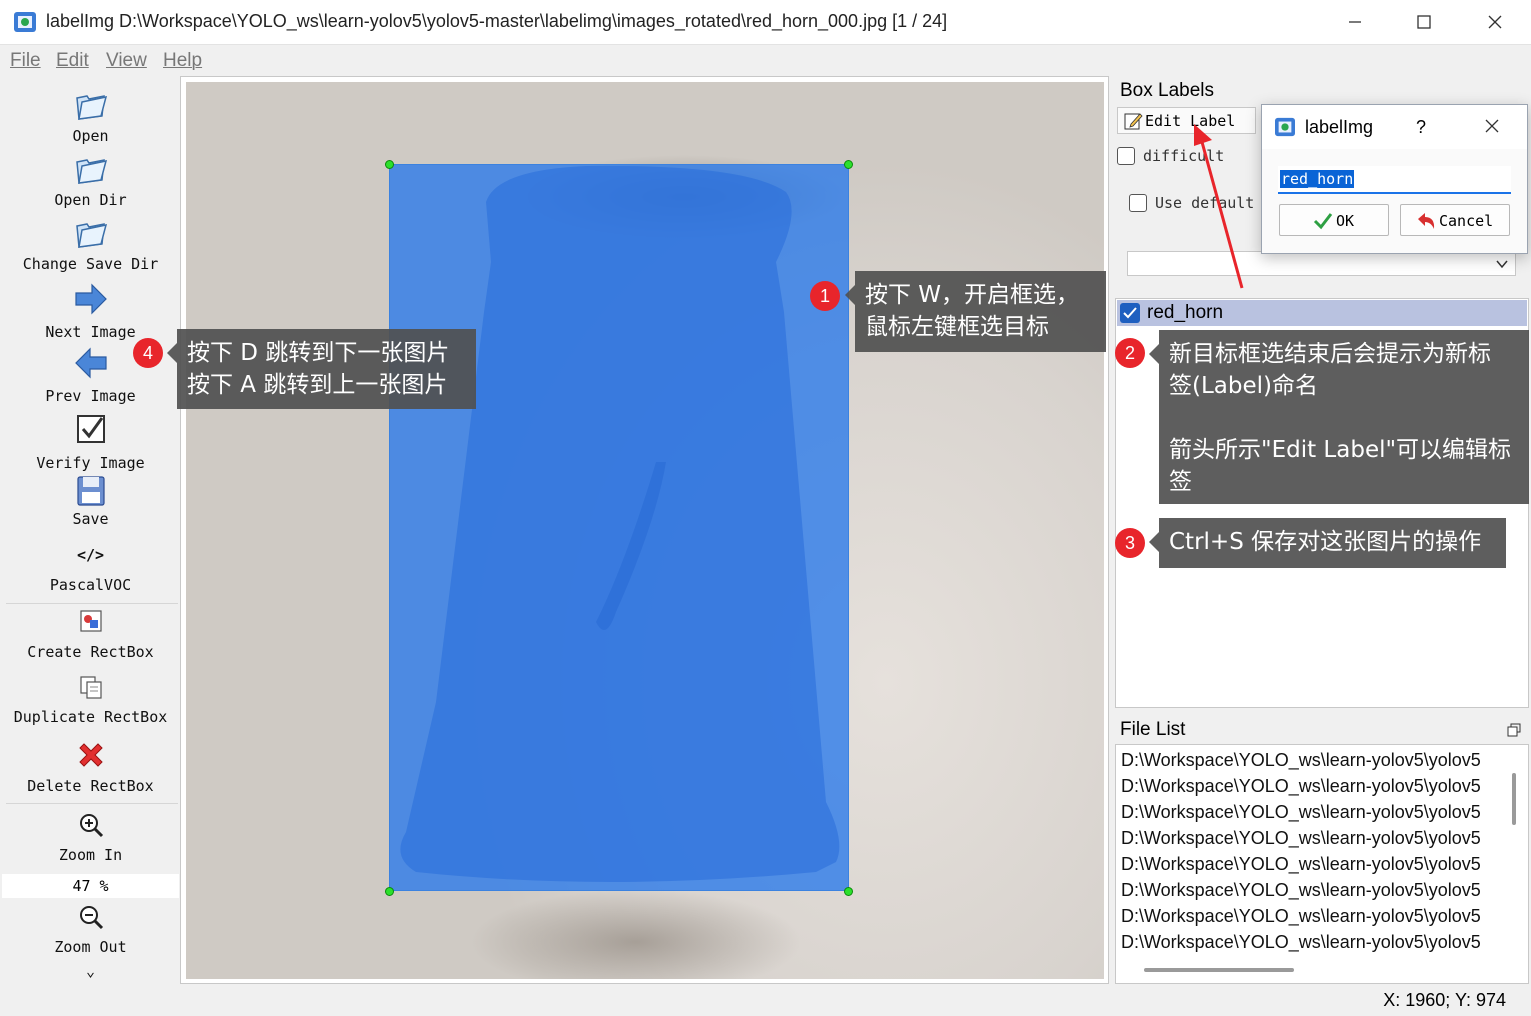 This screenshot has height=1016, width=1531. What do you see at coordinates (126, 61) in the screenshot?
I see `menu-view: View` at bounding box center [126, 61].